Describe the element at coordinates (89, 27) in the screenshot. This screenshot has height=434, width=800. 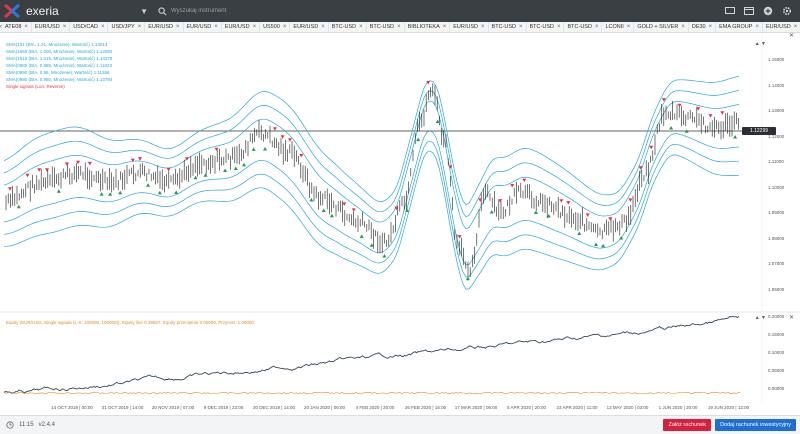
I see `instrument-tab: USD/CAD ×` at that location.